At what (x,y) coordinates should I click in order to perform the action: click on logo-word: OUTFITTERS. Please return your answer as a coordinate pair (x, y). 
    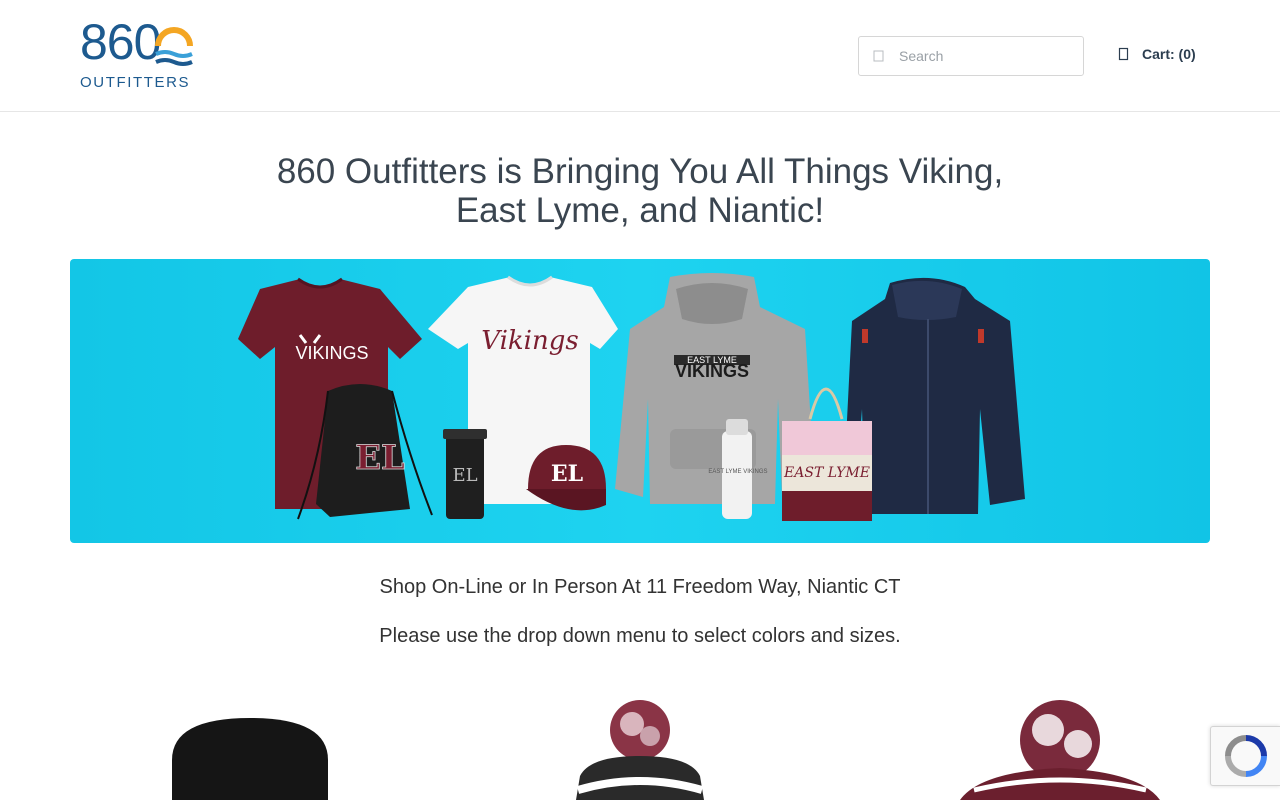
    Looking at the image, I should click on (135, 82).